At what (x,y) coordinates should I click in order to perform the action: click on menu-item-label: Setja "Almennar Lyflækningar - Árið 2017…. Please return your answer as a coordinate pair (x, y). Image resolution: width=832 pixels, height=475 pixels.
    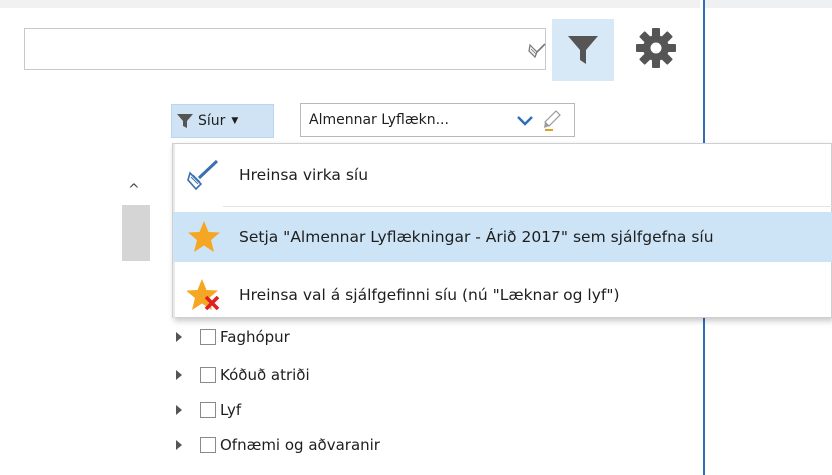
    Looking at the image, I should click on (476, 237).